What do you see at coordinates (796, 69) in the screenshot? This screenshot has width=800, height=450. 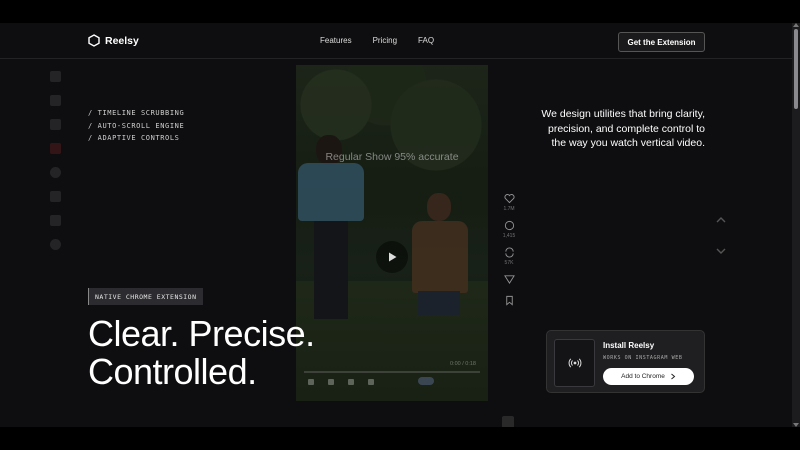 I see `scrollbar-thumb` at bounding box center [796, 69].